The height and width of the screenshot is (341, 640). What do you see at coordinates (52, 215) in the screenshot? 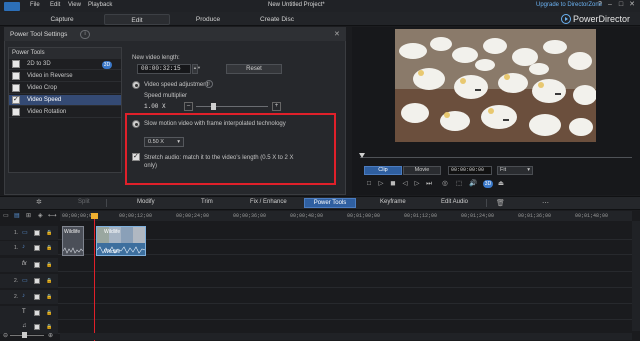
I see `fit-timeline-icon: ⟷` at bounding box center [52, 215].